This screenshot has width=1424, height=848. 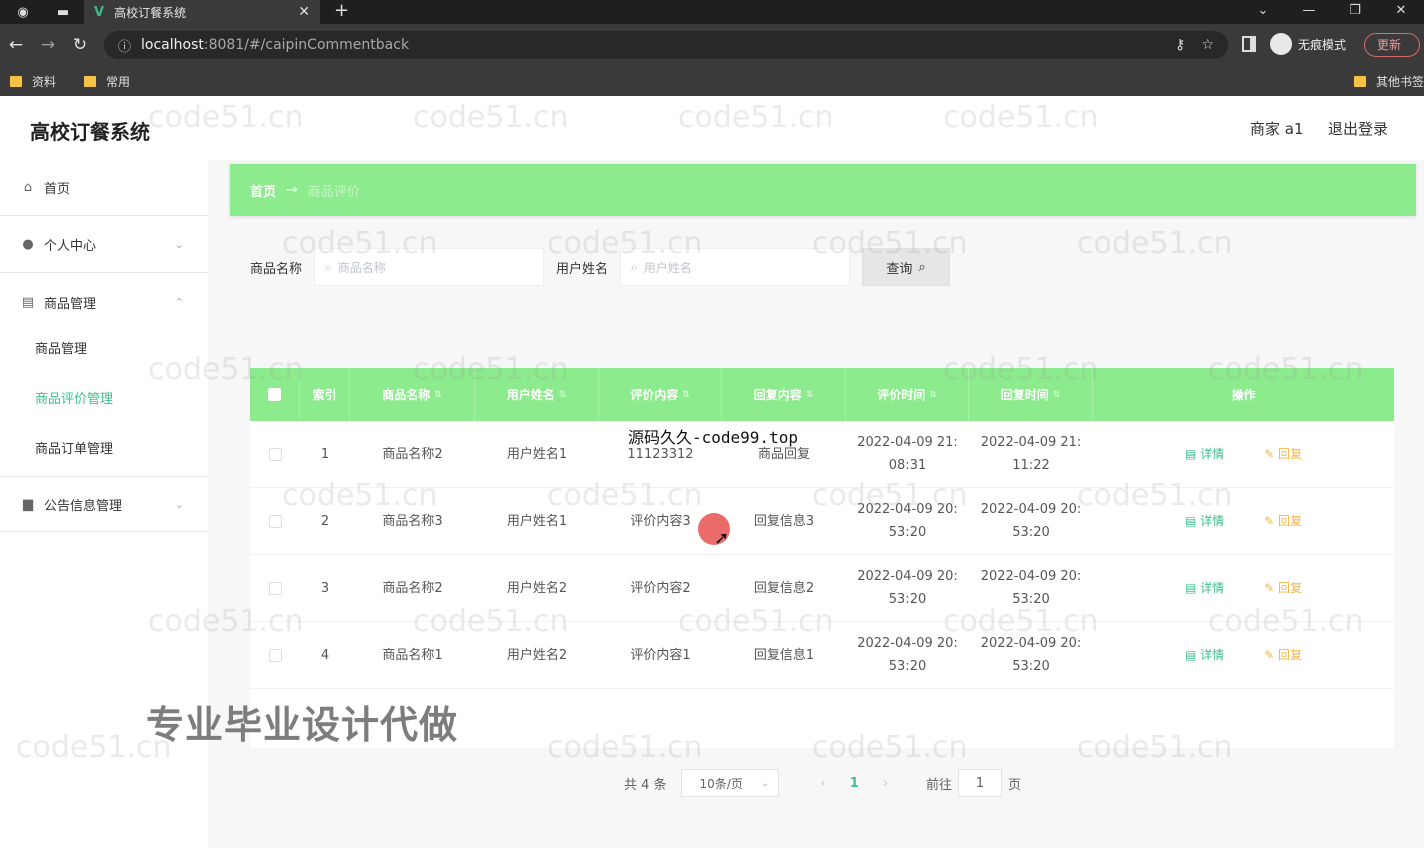 I want to click on sidebar-item-goods: ▤ 商品管理 ⌃, so click(x=104, y=302).